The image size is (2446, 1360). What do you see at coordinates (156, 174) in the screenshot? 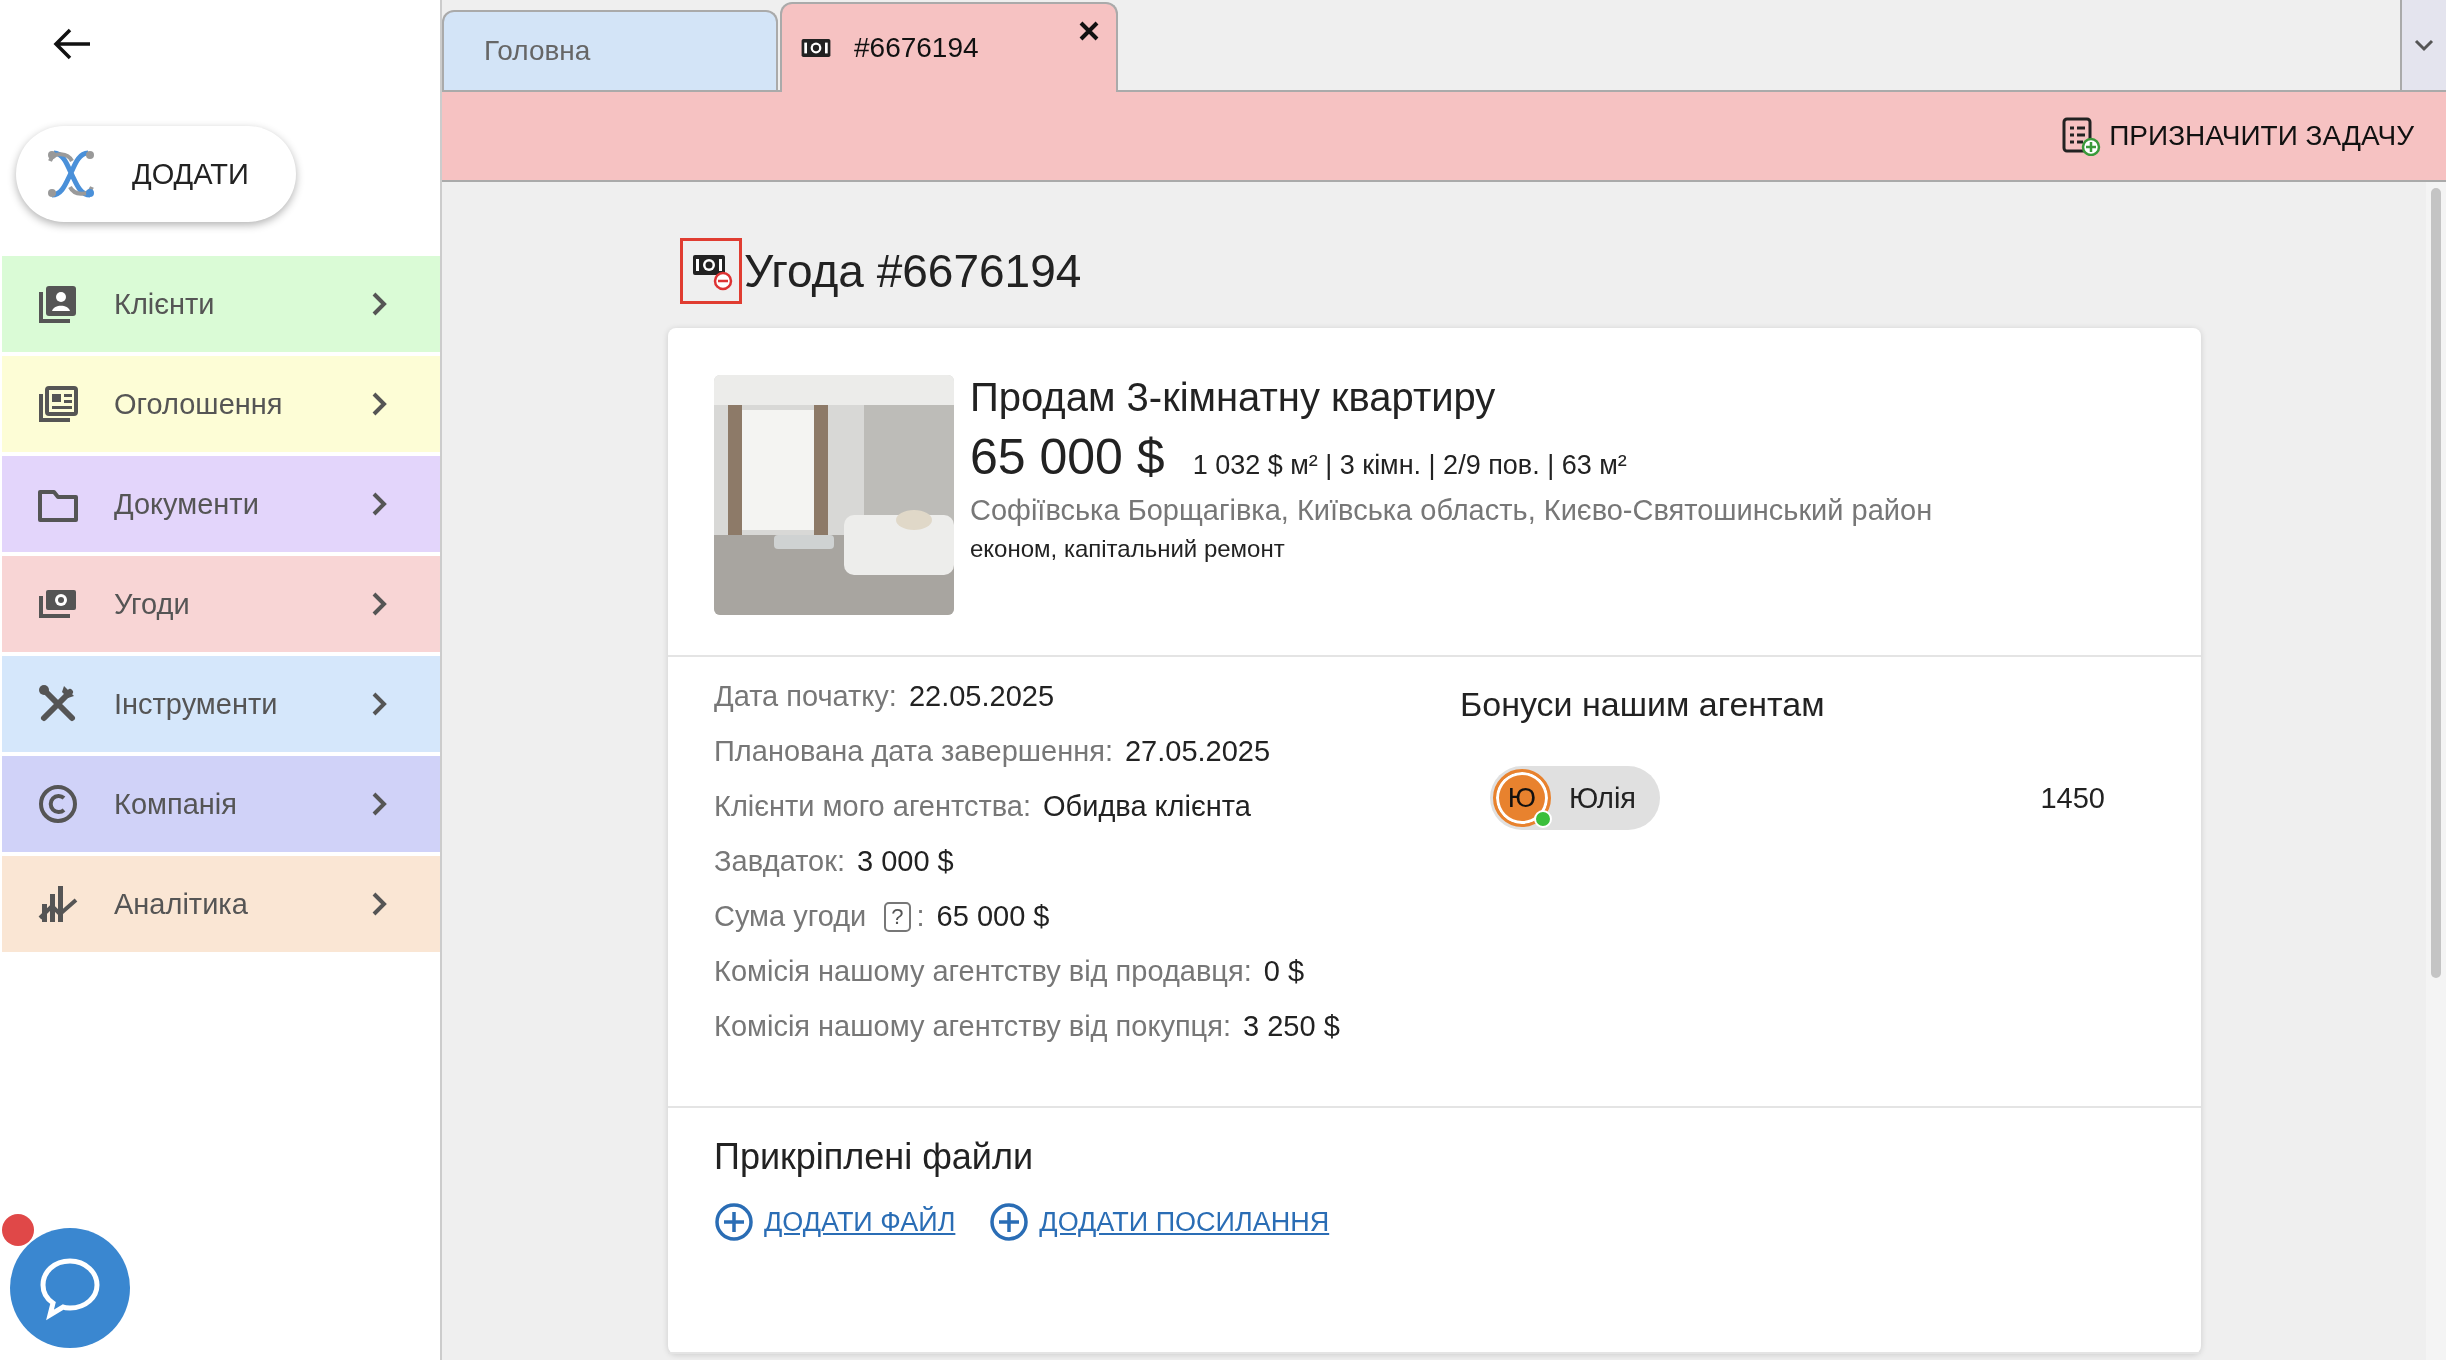
I see `add-button: ДОДАТИ` at bounding box center [156, 174].